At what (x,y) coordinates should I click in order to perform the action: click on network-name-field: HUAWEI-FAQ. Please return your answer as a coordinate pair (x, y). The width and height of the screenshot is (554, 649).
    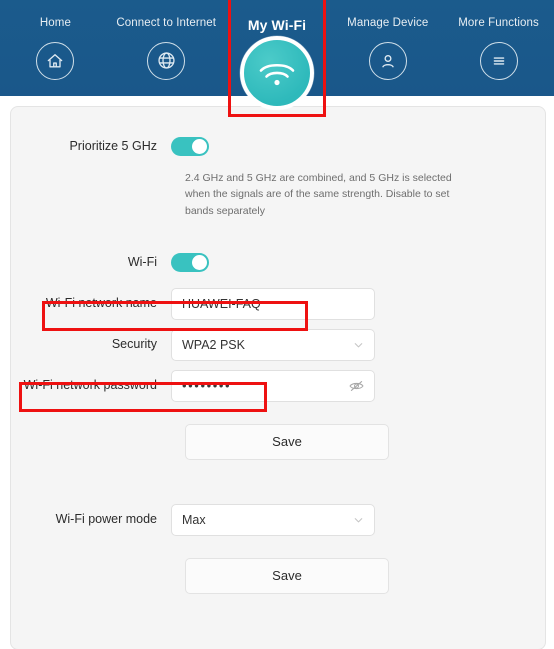
    Looking at the image, I should click on (273, 303).